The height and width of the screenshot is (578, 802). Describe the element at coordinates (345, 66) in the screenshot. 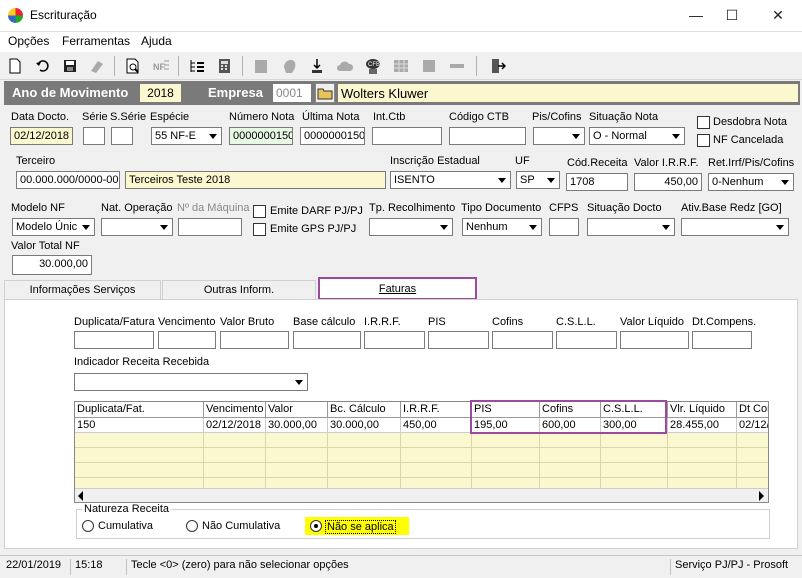

I see `cloud-icon` at that location.